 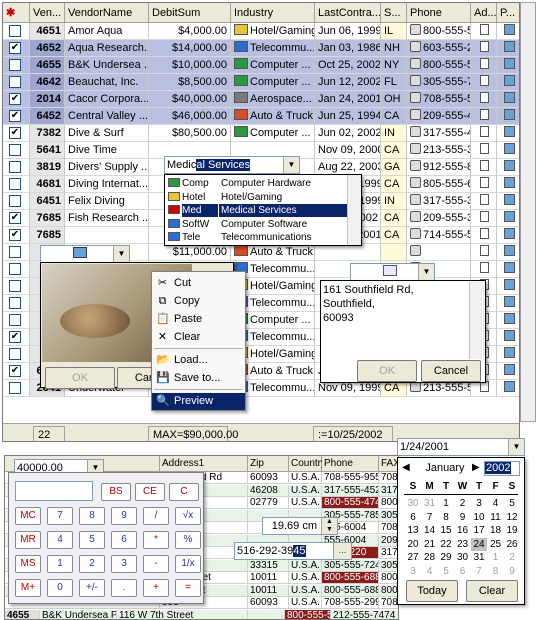 What do you see at coordinates (413, 544) in the screenshot?
I see `calendar-day: 20` at bounding box center [413, 544].